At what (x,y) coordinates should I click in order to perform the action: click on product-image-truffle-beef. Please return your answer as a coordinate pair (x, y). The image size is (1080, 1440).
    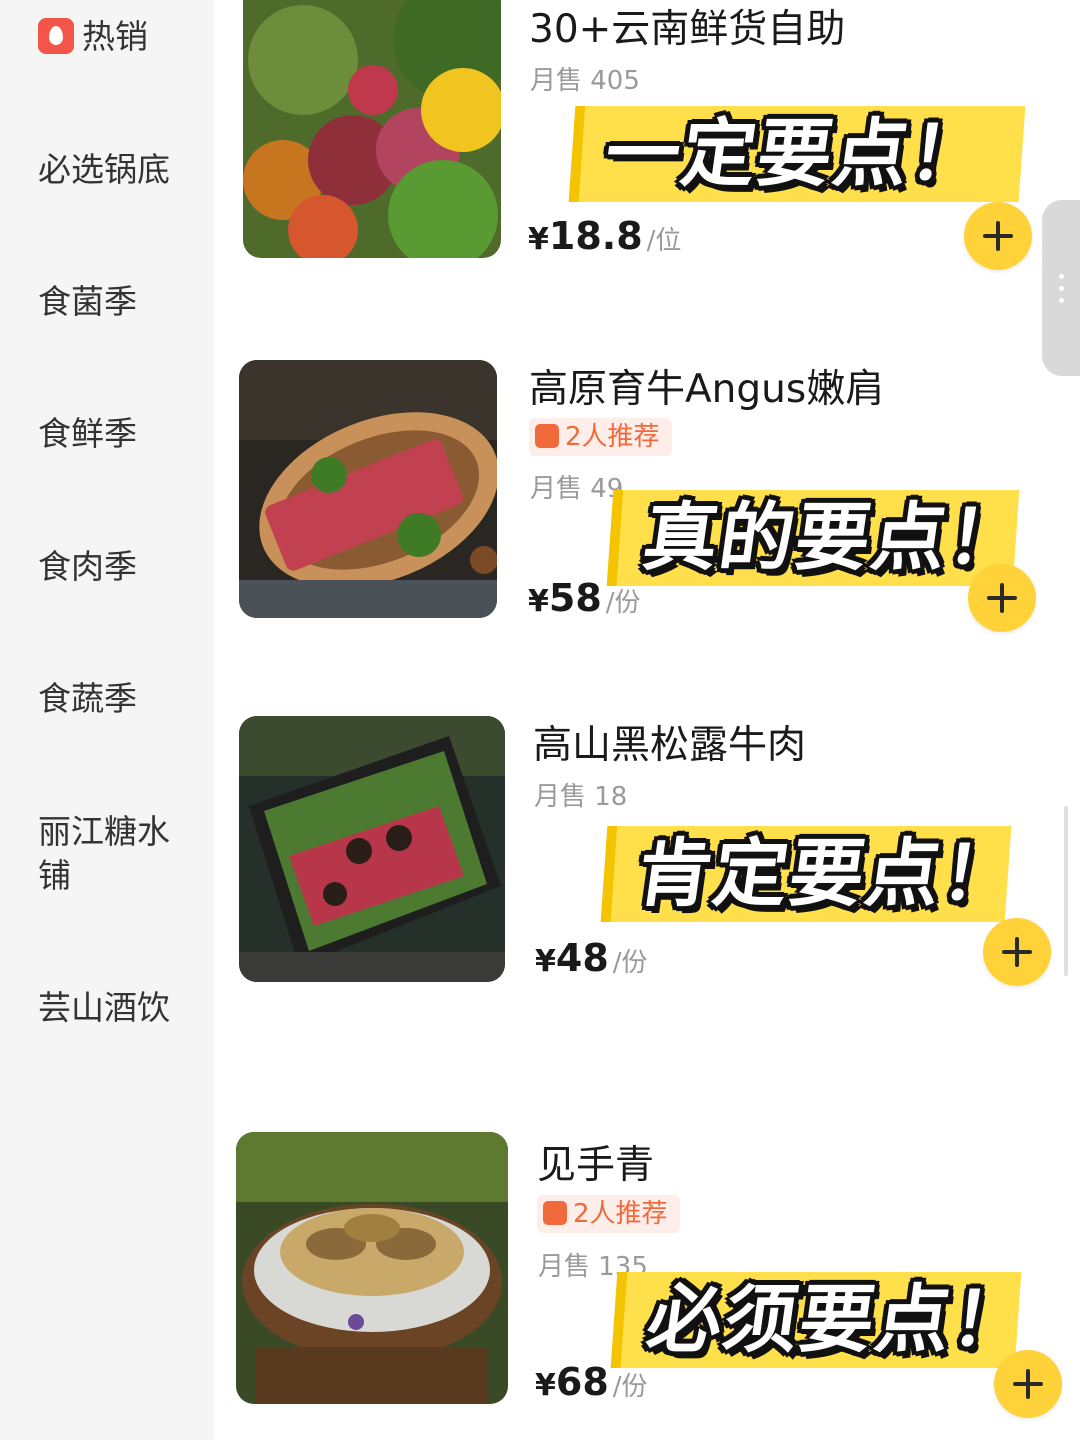
    Looking at the image, I should click on (372, 849).